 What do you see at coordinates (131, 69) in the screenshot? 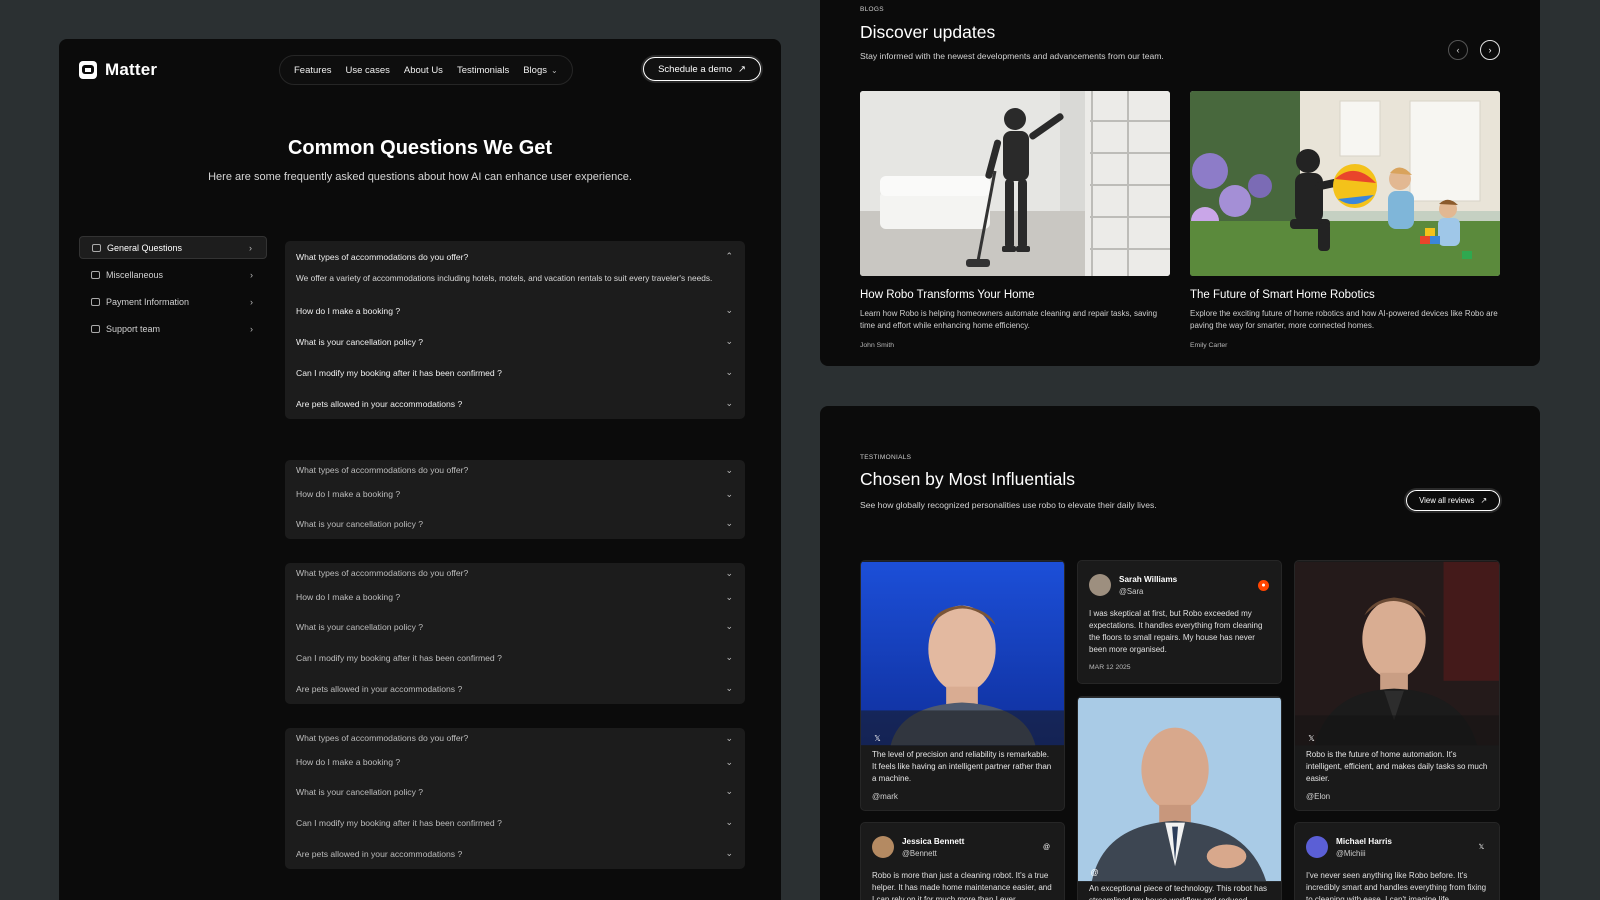
I see `brand-name: Matter` at bounding box center [131, 69].